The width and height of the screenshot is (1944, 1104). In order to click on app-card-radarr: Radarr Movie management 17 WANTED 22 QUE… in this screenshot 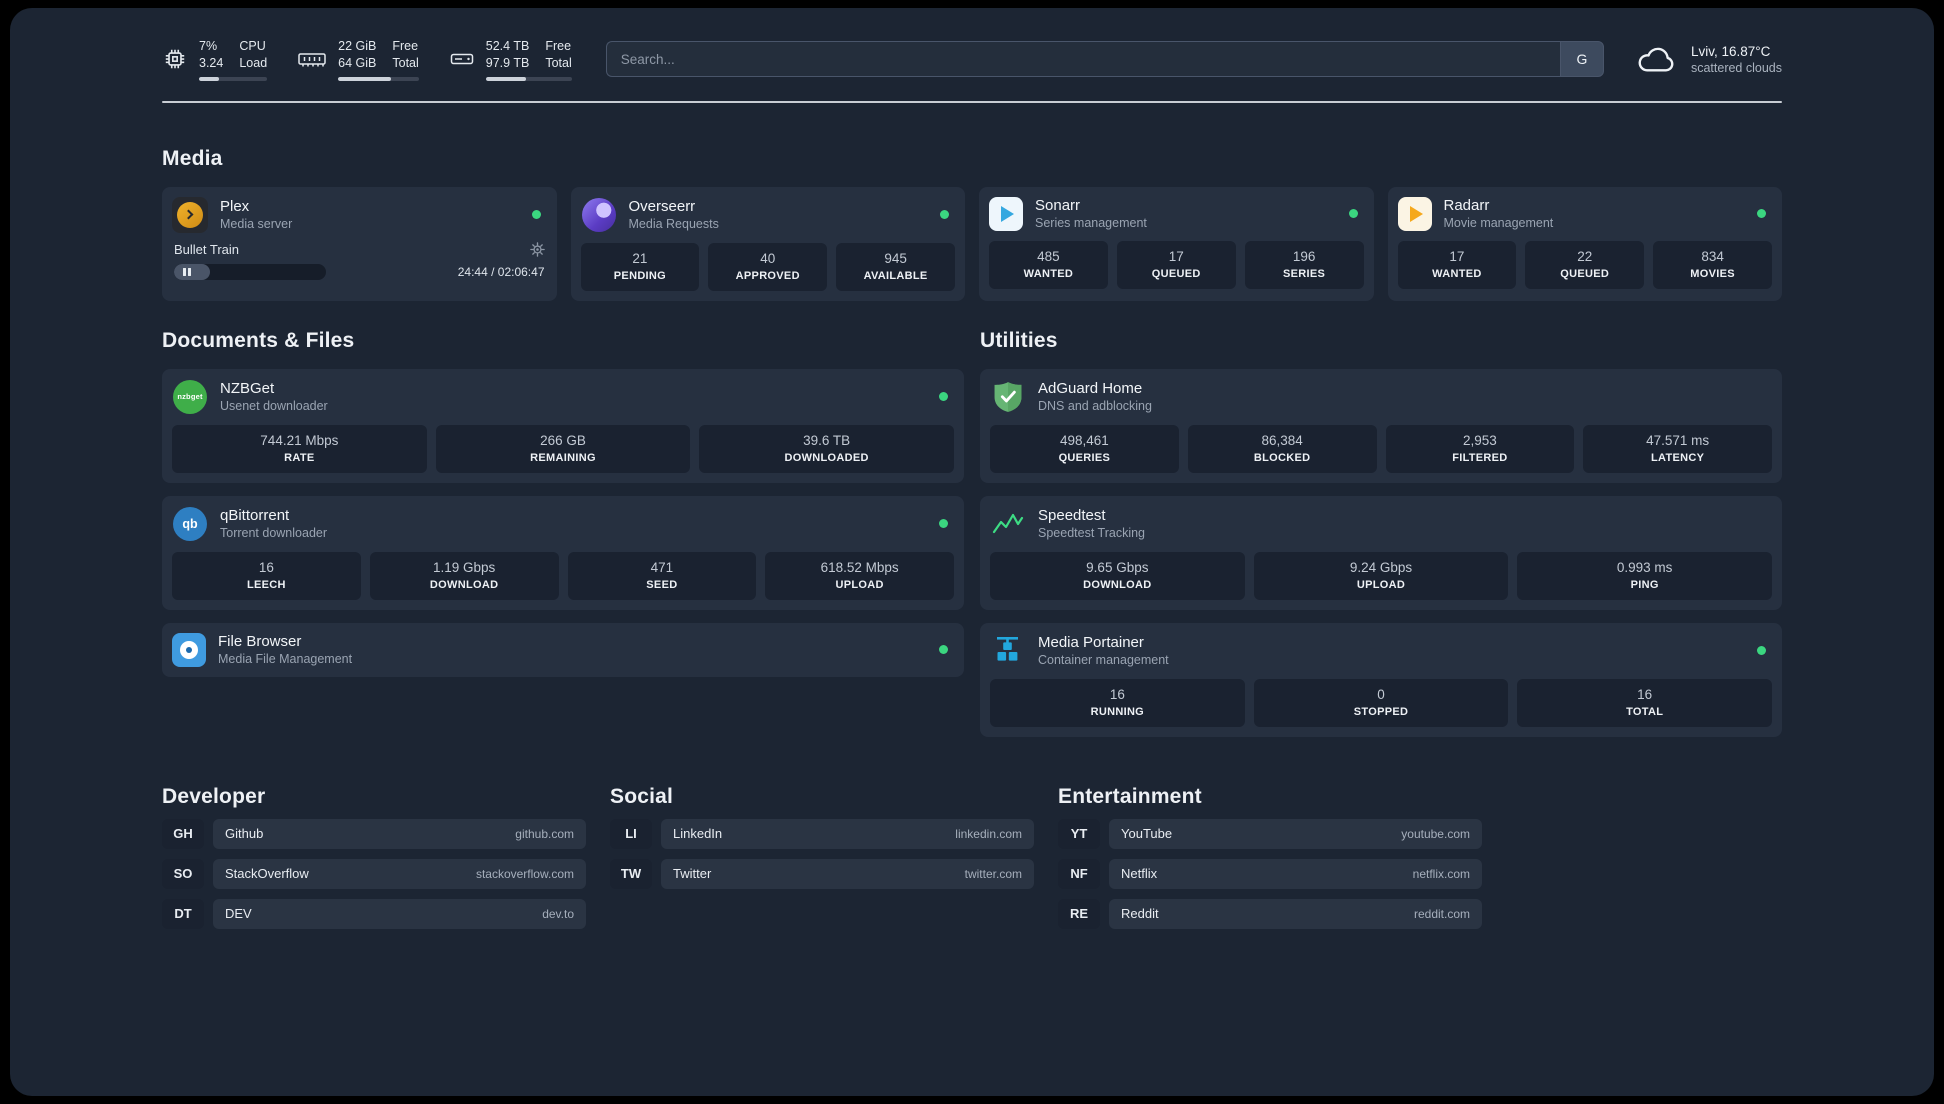, I will do `click(1584, 243)`.